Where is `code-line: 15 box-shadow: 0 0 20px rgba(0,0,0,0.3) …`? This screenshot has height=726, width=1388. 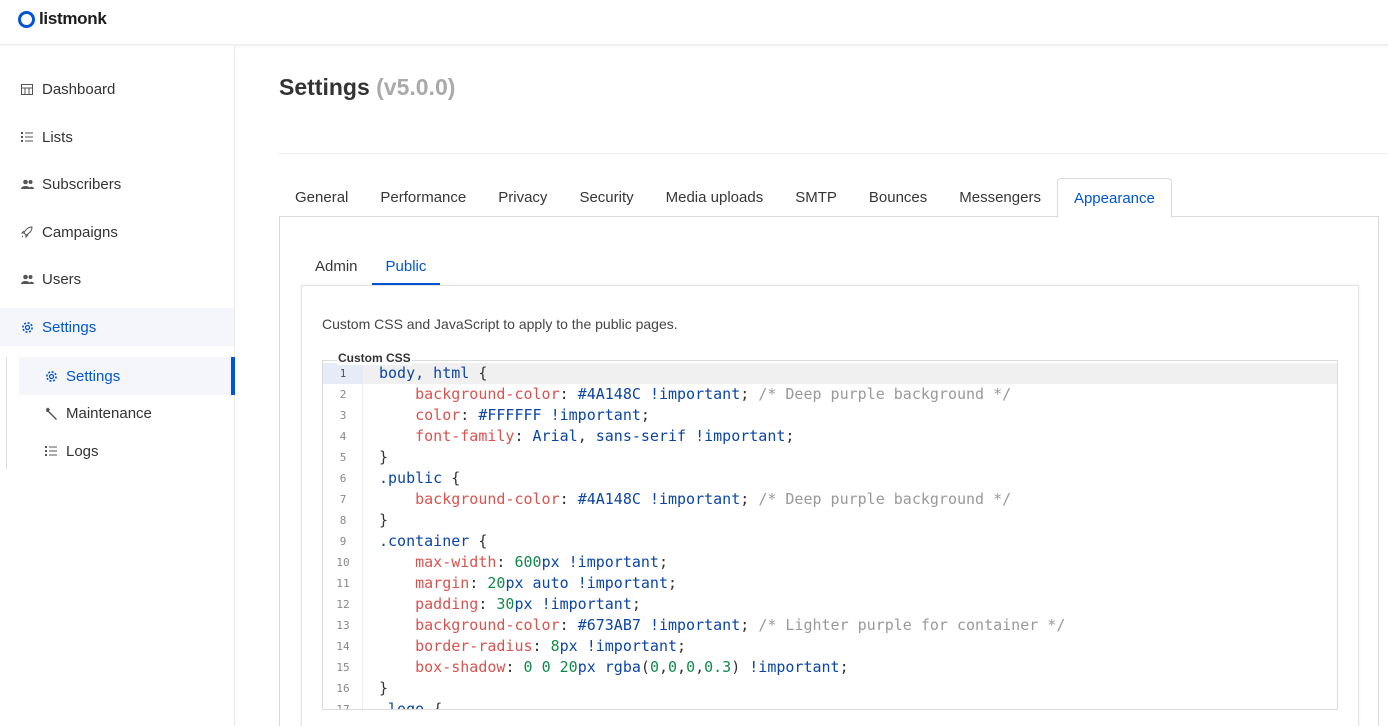 code-line: 15 box-shadow: 0 0 20px rgba(0,0,0,0.3) … is located at coordinates (830, 667).